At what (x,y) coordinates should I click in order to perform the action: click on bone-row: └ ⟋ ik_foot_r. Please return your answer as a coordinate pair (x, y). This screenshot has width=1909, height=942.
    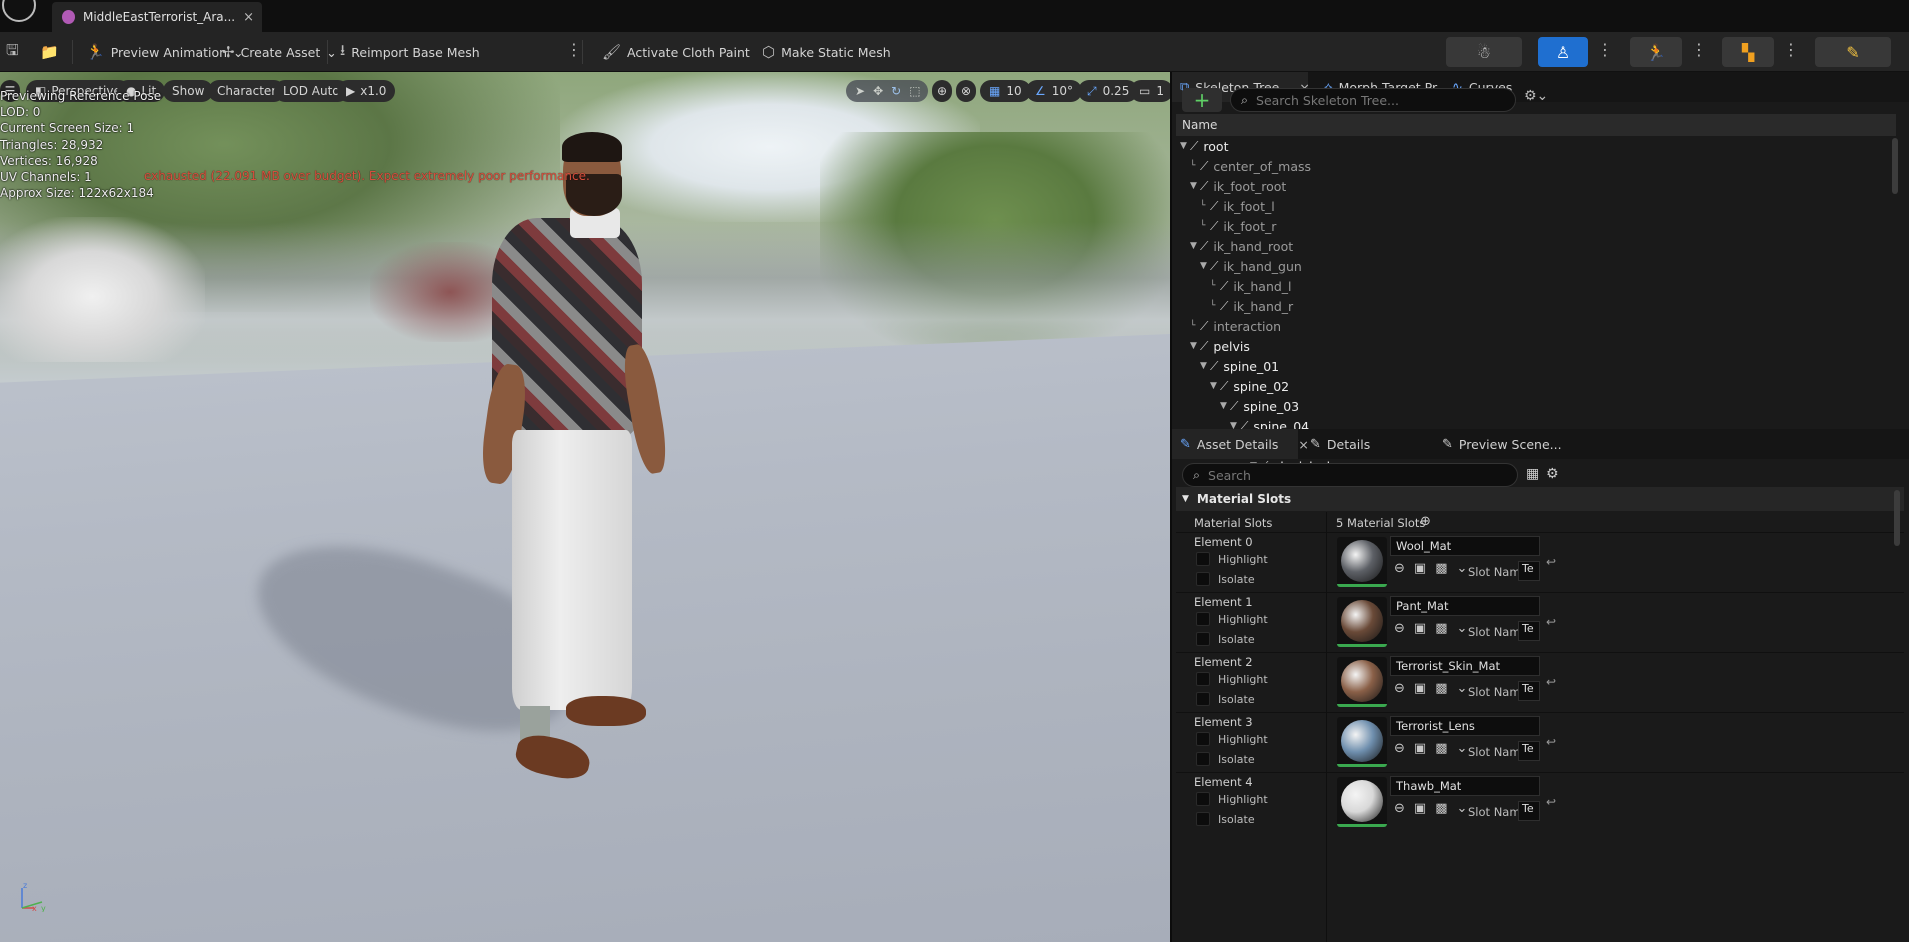
    Looking at the image, I should click on (1536, 226).